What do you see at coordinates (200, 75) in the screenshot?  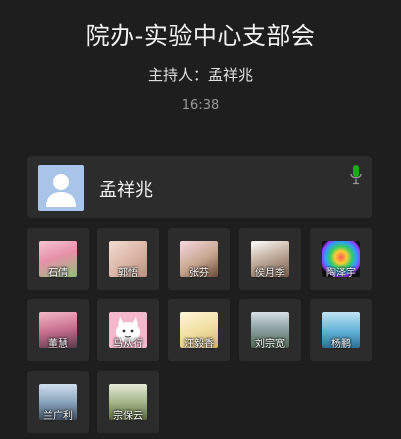 I see `host-line: 主持人：孟祥兆` at bounding box center [200, 75].